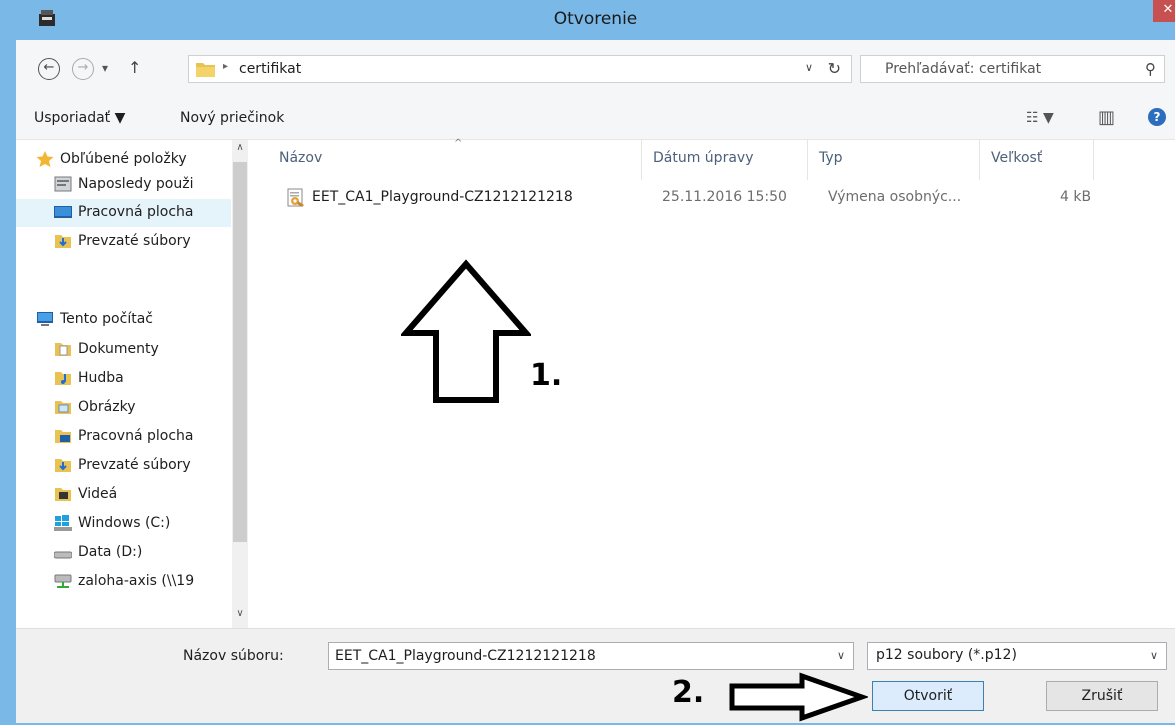  What do you see at coordinates (63, 436) in the screenshot?
I see `desktop-folder-icon` at bounding box center [63, 436].